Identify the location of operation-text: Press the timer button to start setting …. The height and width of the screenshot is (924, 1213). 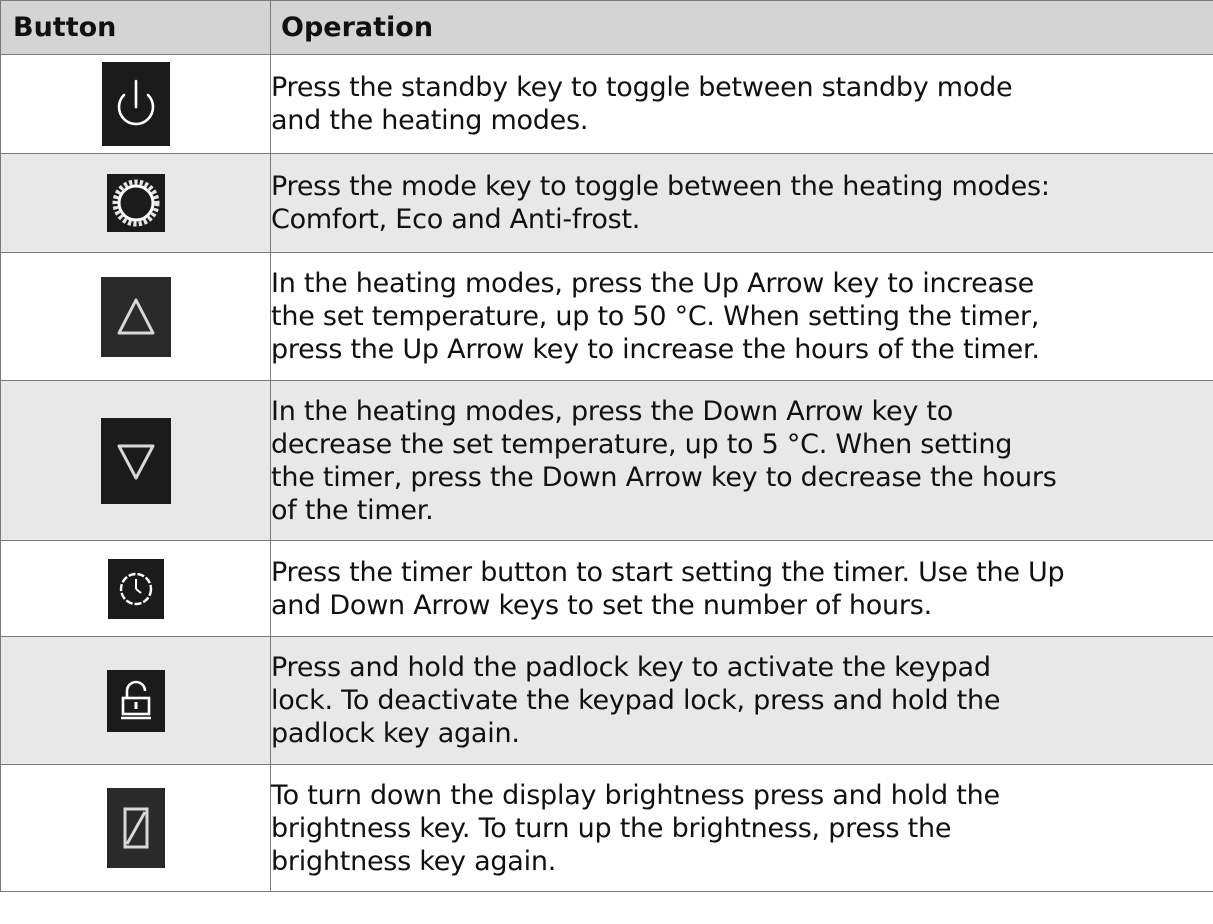
(741, 588).